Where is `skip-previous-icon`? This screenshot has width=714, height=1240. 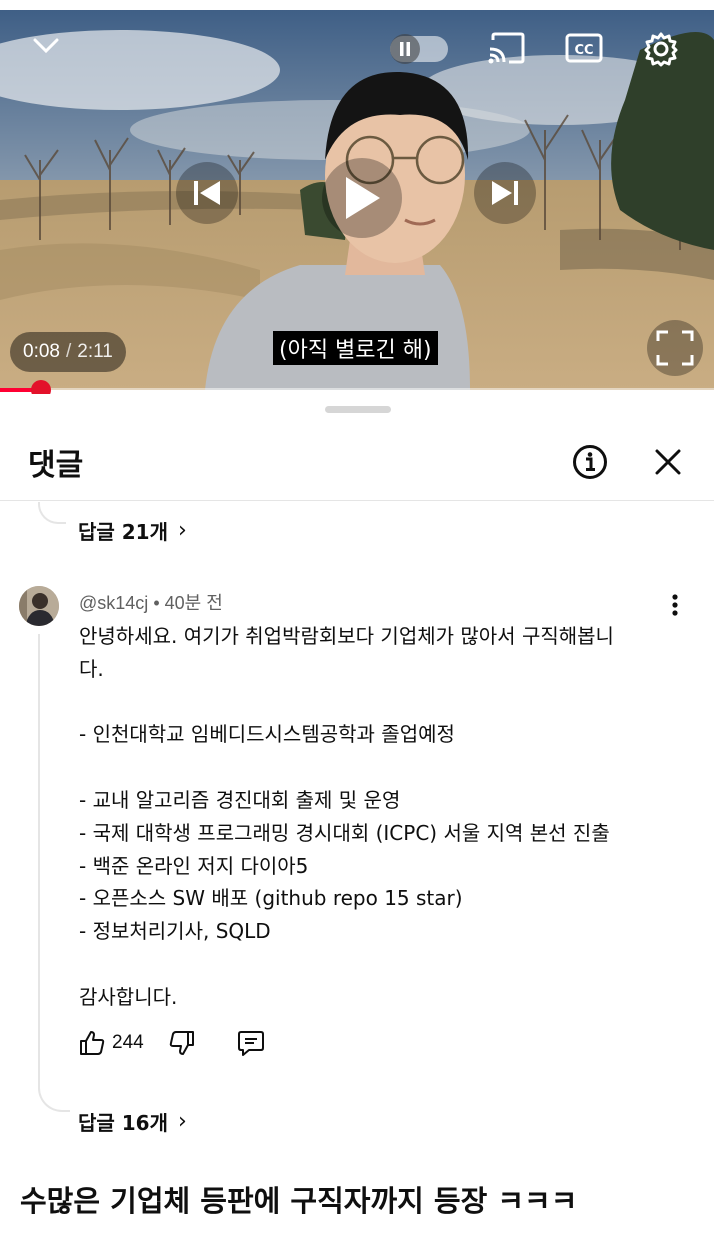
skip-previous-icon is located at coordinates (207, 193).